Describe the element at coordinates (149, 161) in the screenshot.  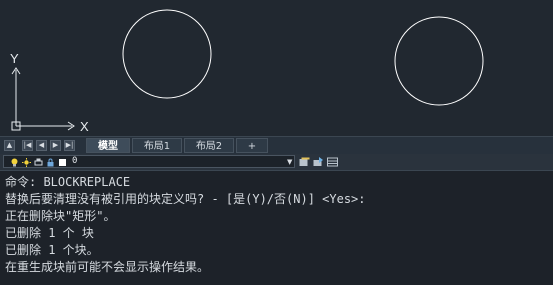
I see `layer-dropdown: 0 ▼` at that location.